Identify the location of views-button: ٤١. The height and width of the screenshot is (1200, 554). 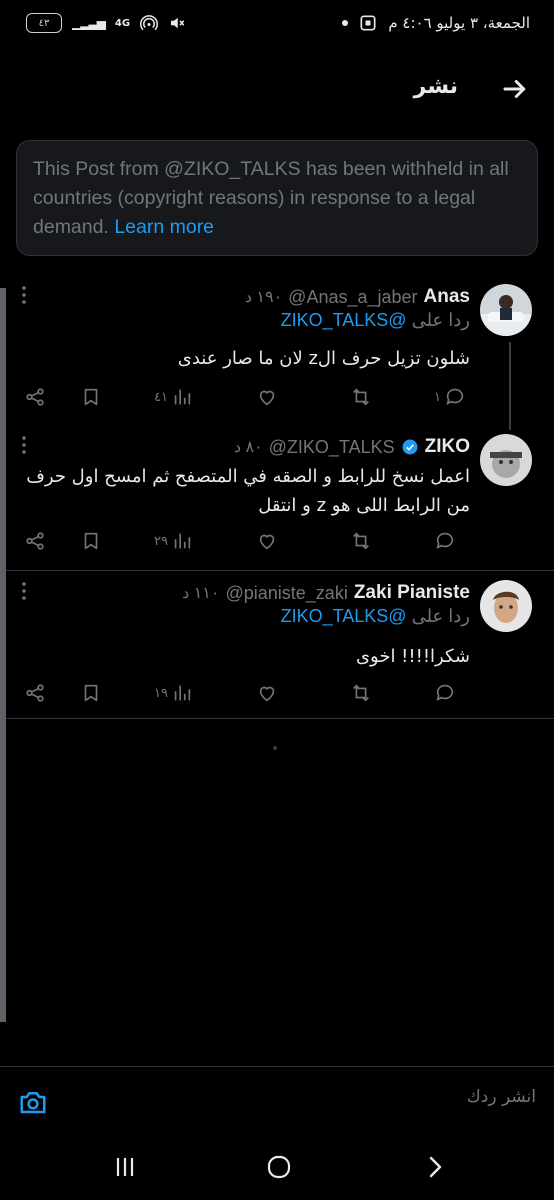
(173, 397).